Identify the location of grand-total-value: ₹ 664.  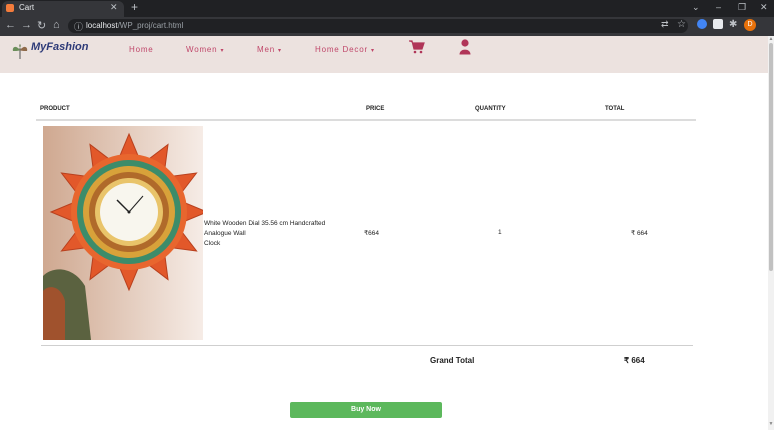
(634, 360).